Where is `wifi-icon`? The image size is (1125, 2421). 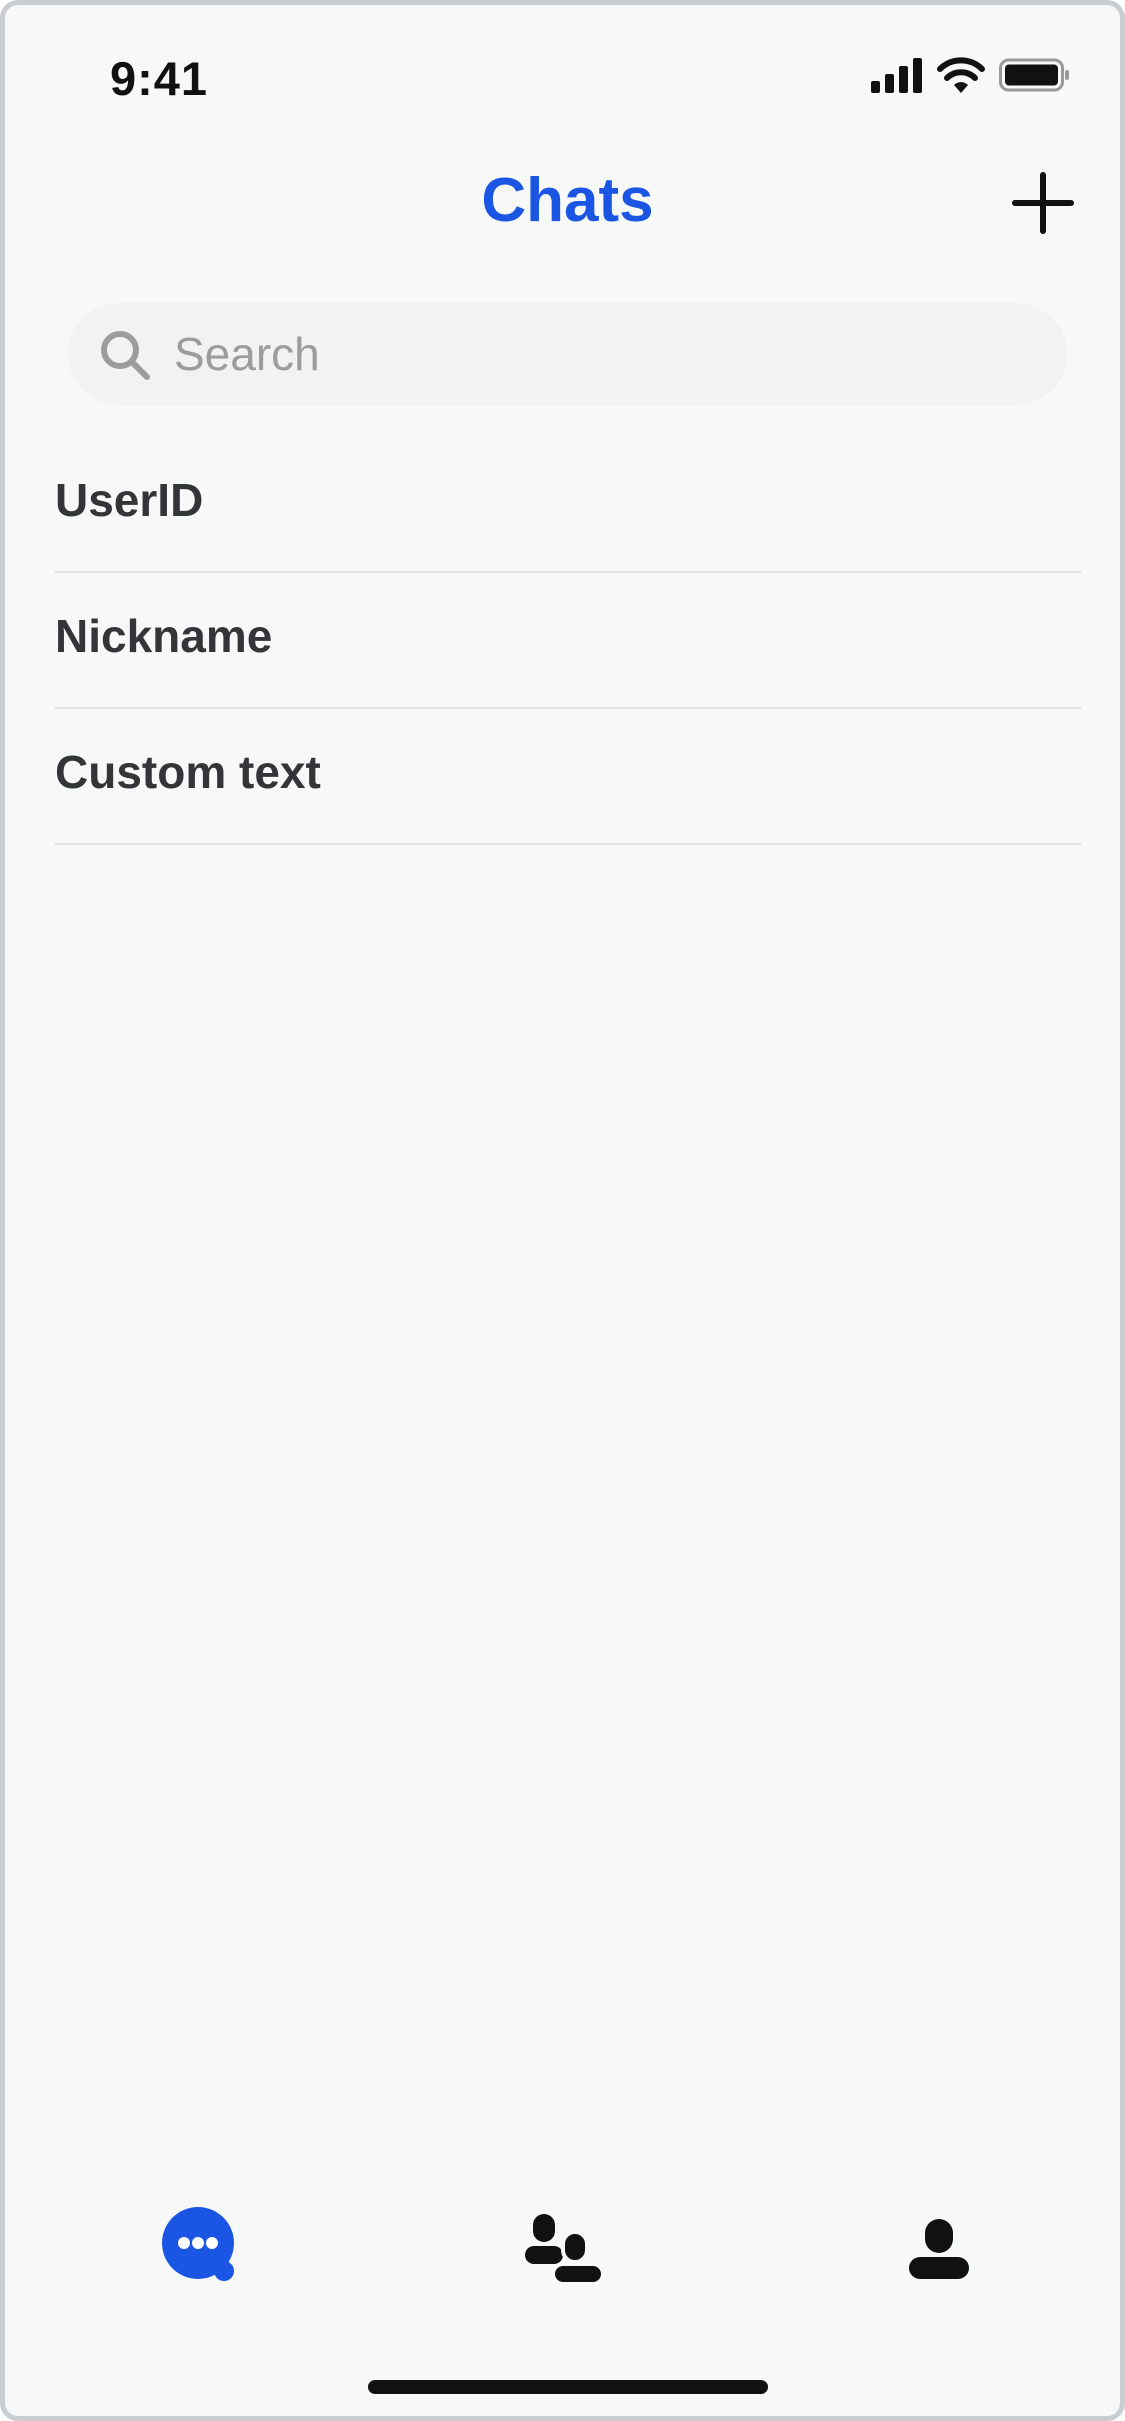
wifi-icon is located at coordinates (961, 75).